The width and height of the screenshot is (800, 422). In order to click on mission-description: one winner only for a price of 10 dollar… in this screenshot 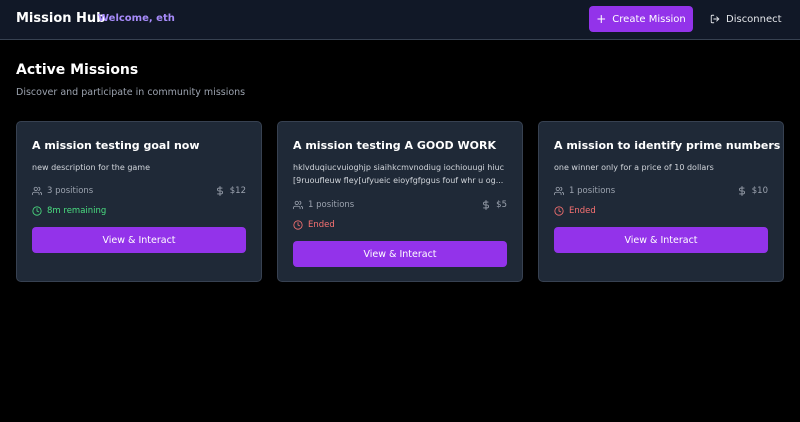, I will do `click(634, 167)`.